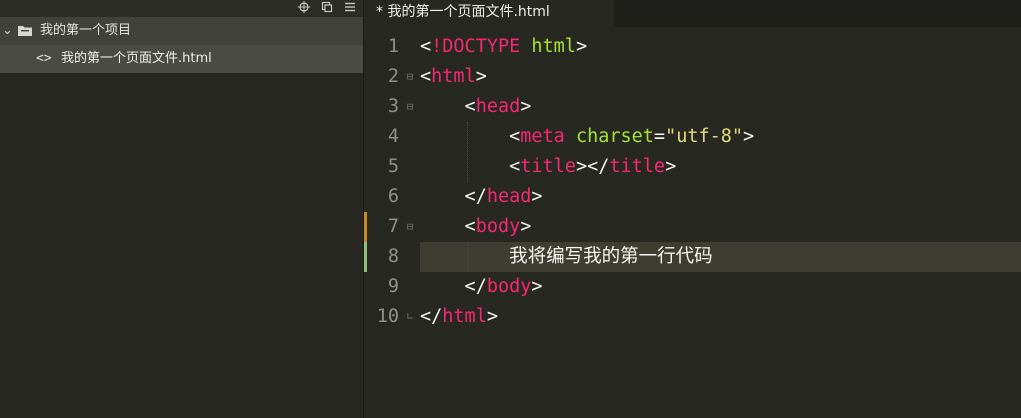  I want to click on tree-item-project: ⌄ 我的第一个项目, so click(181, 31).